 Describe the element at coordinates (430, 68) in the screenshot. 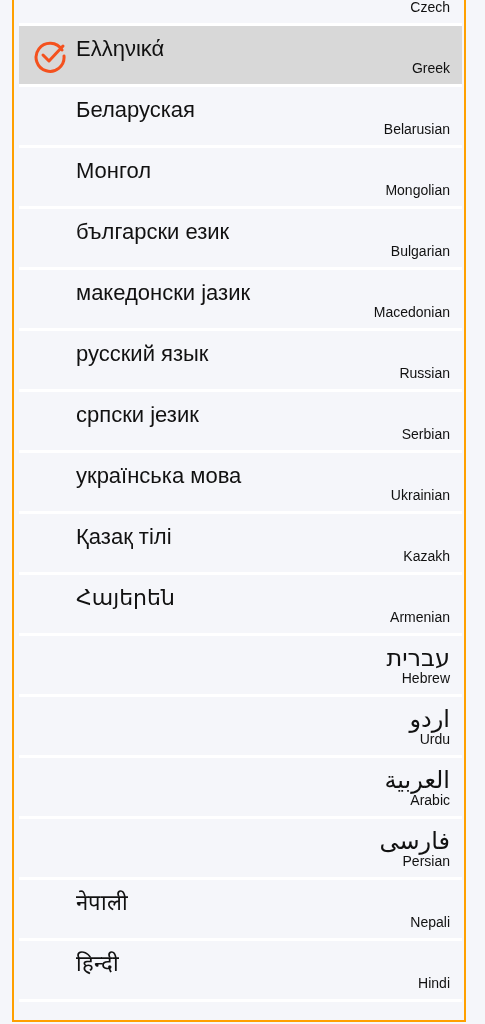

I see `language-english-name: Greek` at that location.